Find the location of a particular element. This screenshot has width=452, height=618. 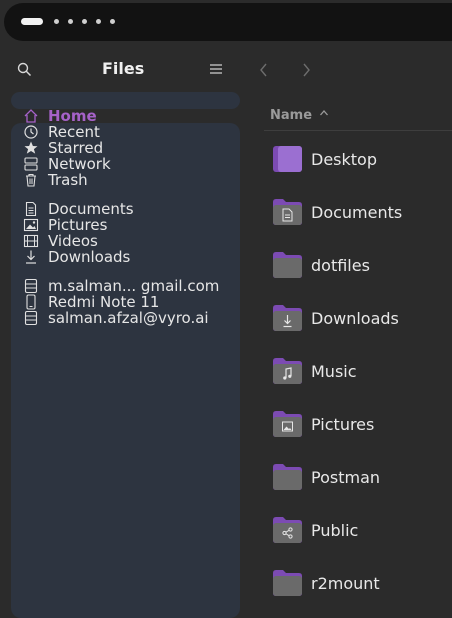

search-icon is located at coordinates (24, 69).